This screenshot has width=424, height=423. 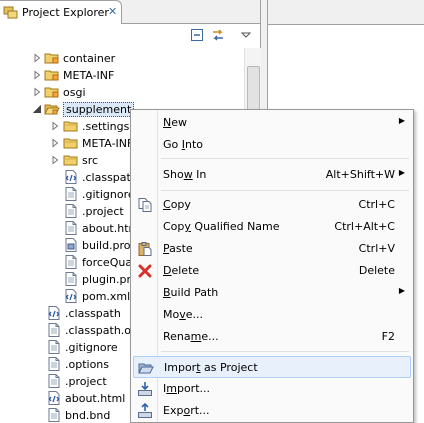 What do you see at coordinates (130, 35) in the screenshot?
I see `view-toolbar` at bounding box center [130, 35].